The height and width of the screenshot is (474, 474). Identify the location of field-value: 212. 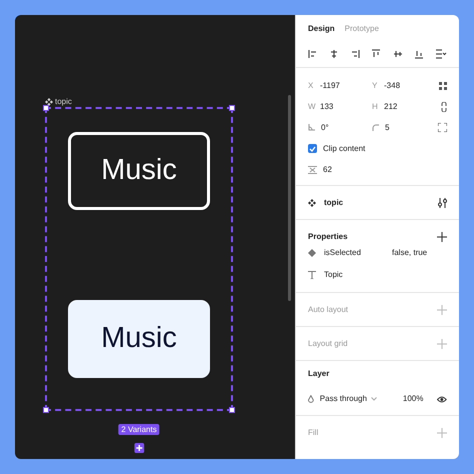
(391, 106).